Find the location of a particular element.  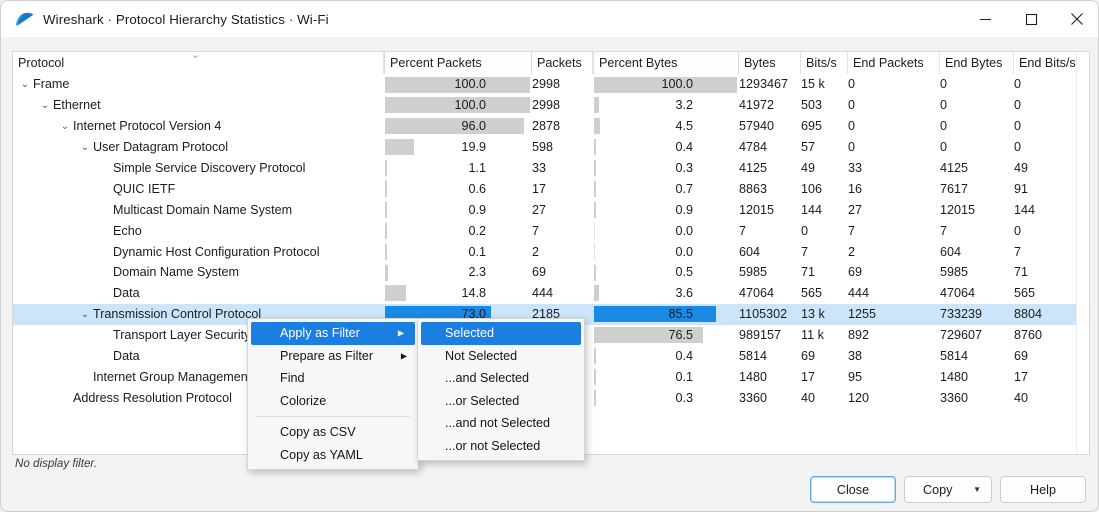

cell-packets: 7 is located at coordinates (536, 230).